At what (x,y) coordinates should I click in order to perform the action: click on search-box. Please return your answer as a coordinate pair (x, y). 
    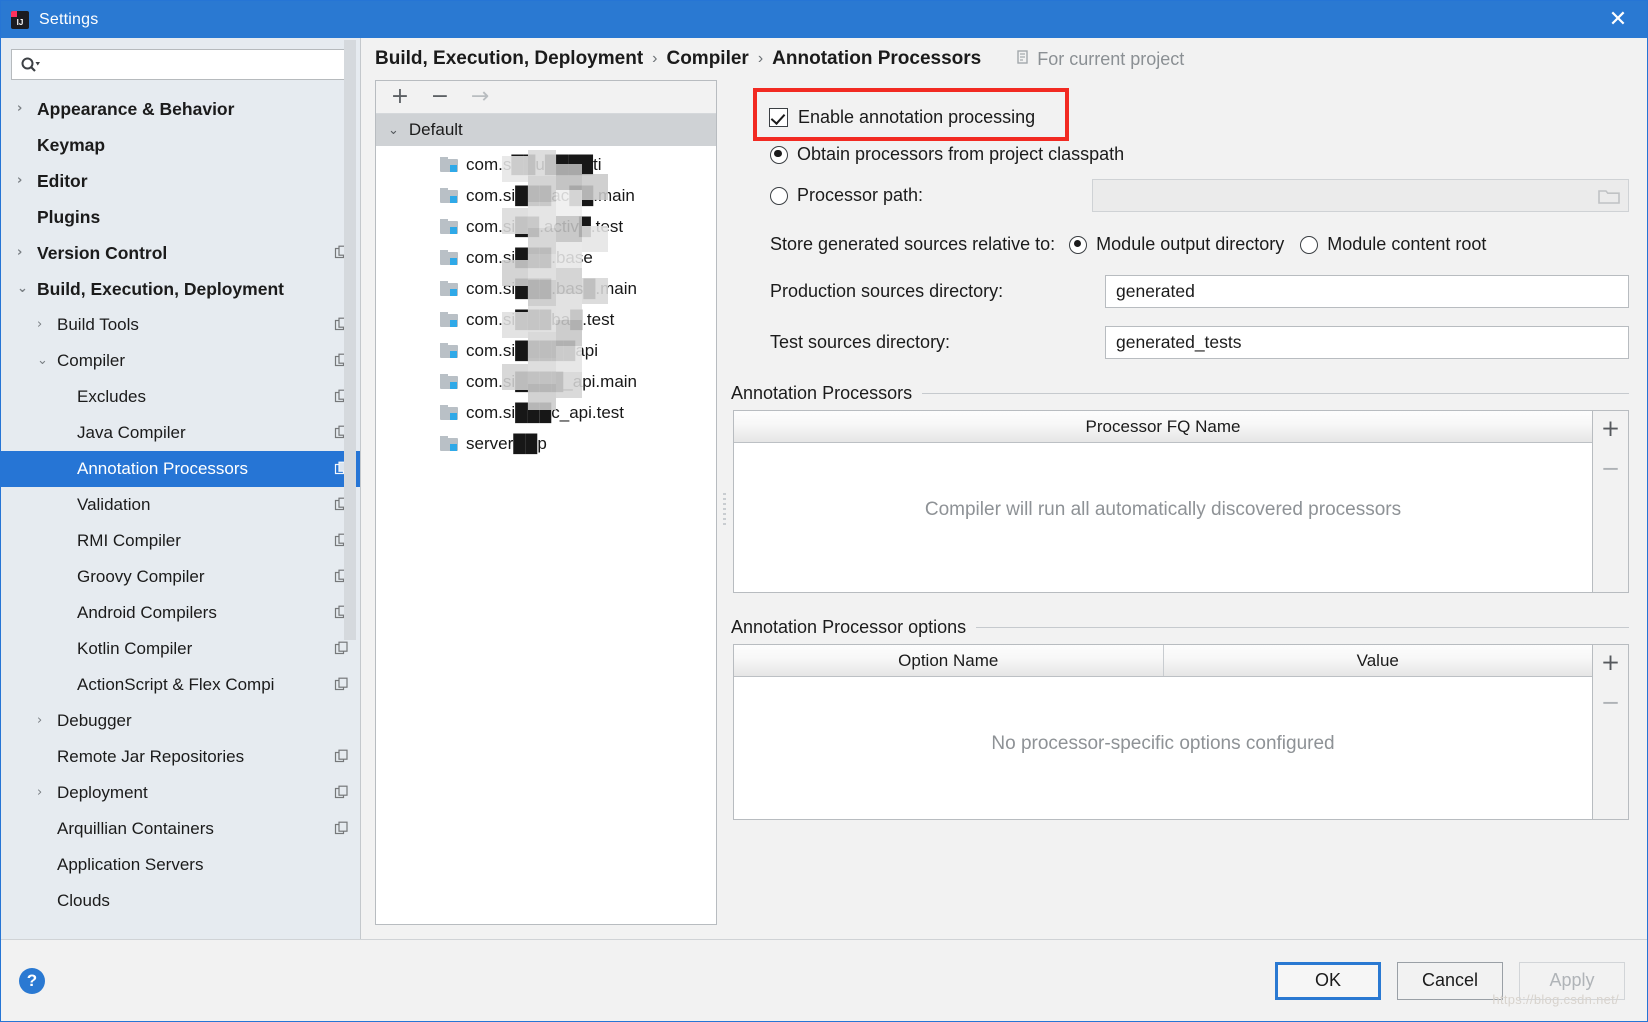
    Looking at the image, I should click on (180, 64).